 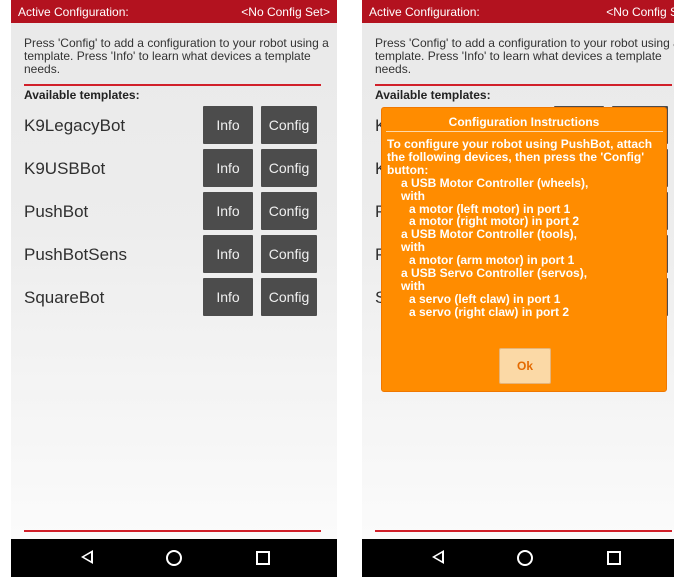 I want to click on template-name: PushBotSens, so click(x=76, y=254).